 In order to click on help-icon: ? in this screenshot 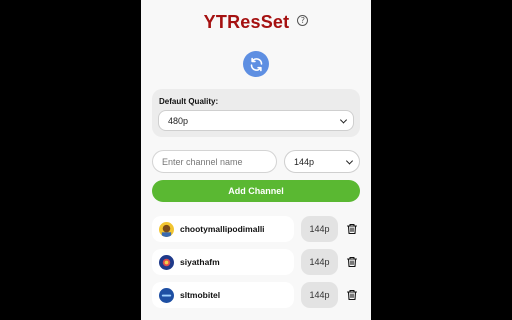, I will do `click(303, 20)`.